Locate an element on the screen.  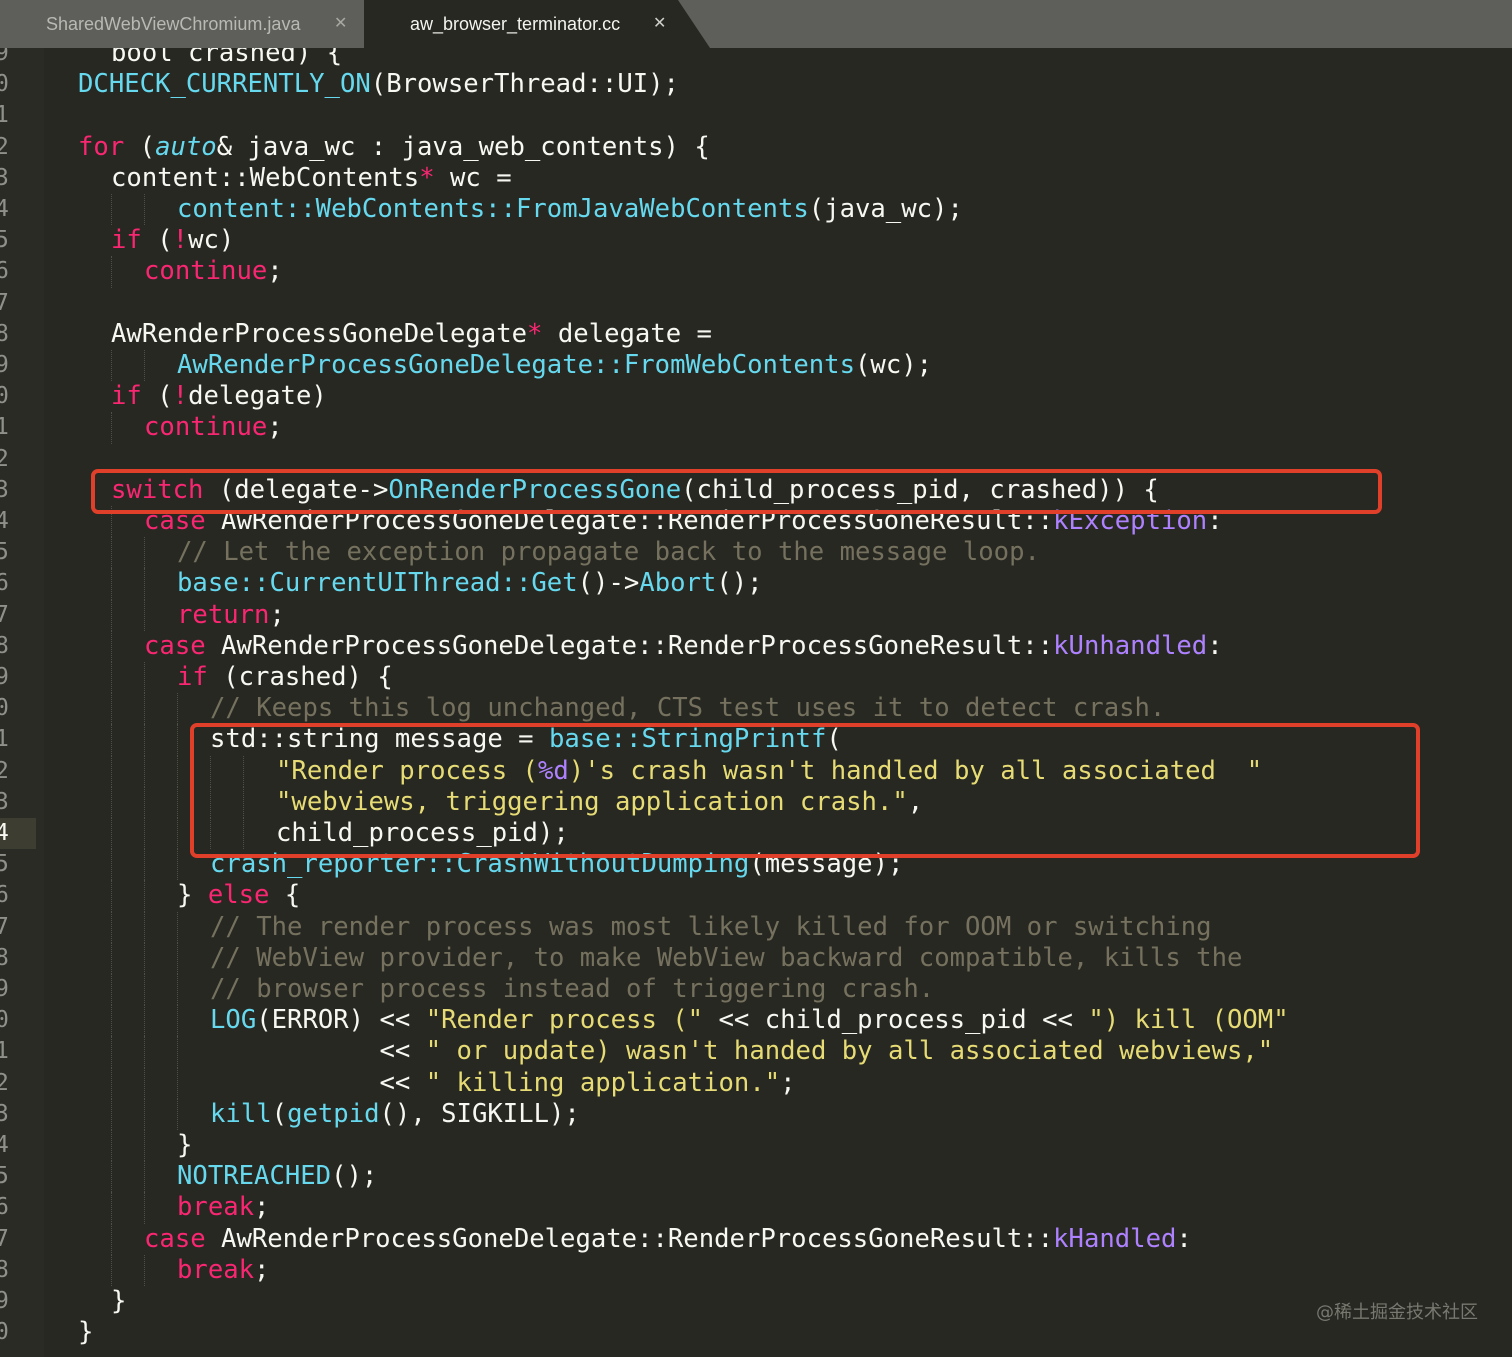
code-token: Abort is located at coordinates (678, 583).